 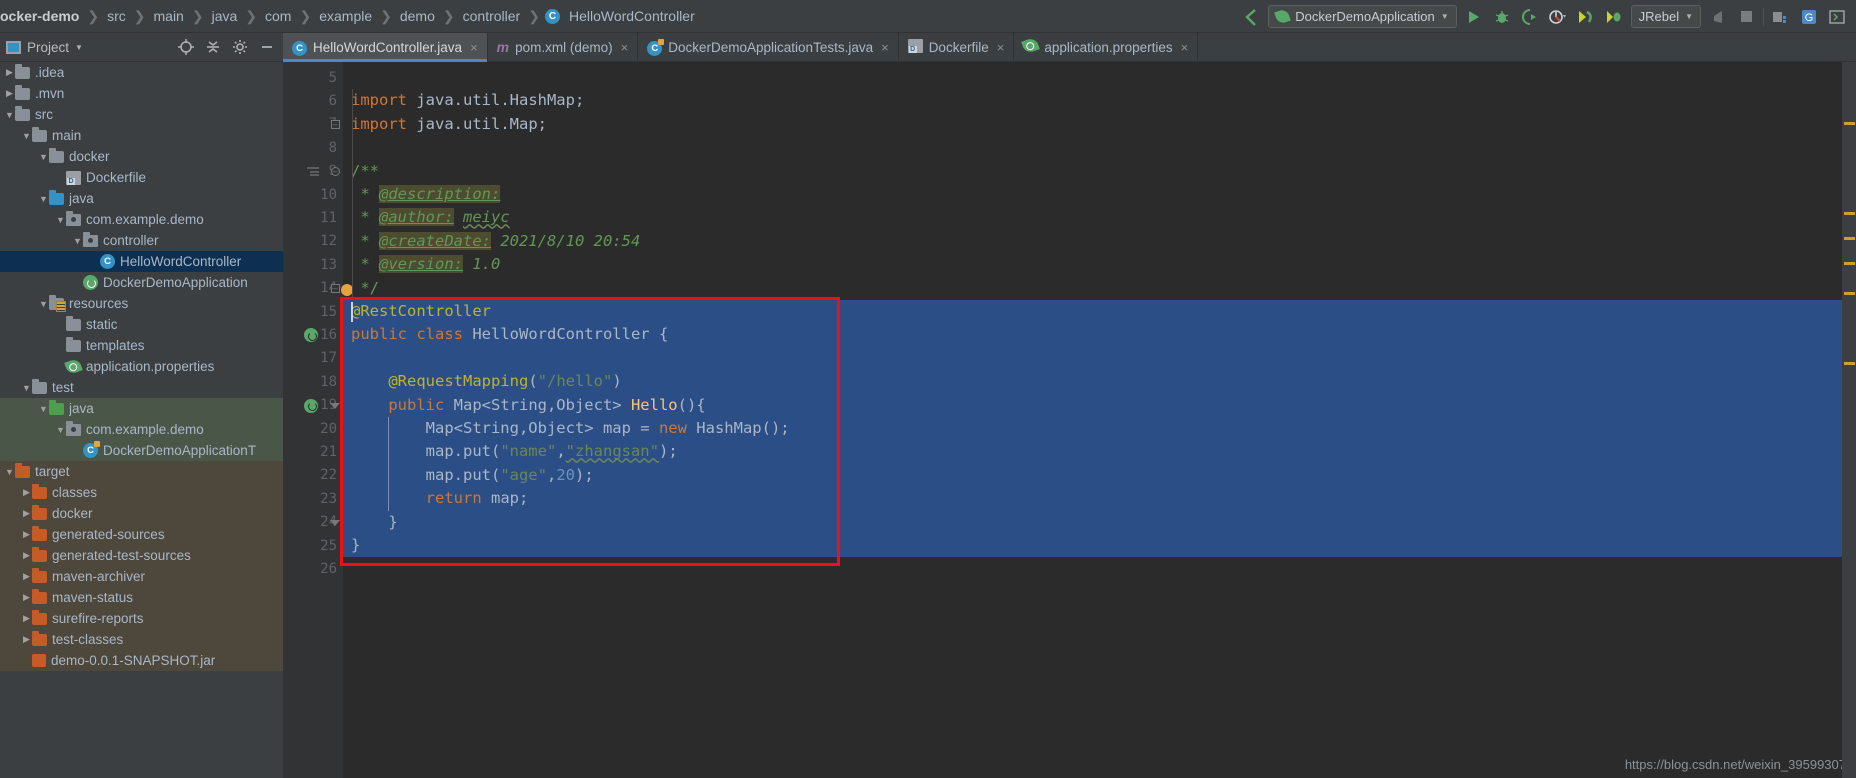 What do you see at coordinates (1746, 17) in the screenshot?
I see `stop-button` at bounding box center [1746, 17].